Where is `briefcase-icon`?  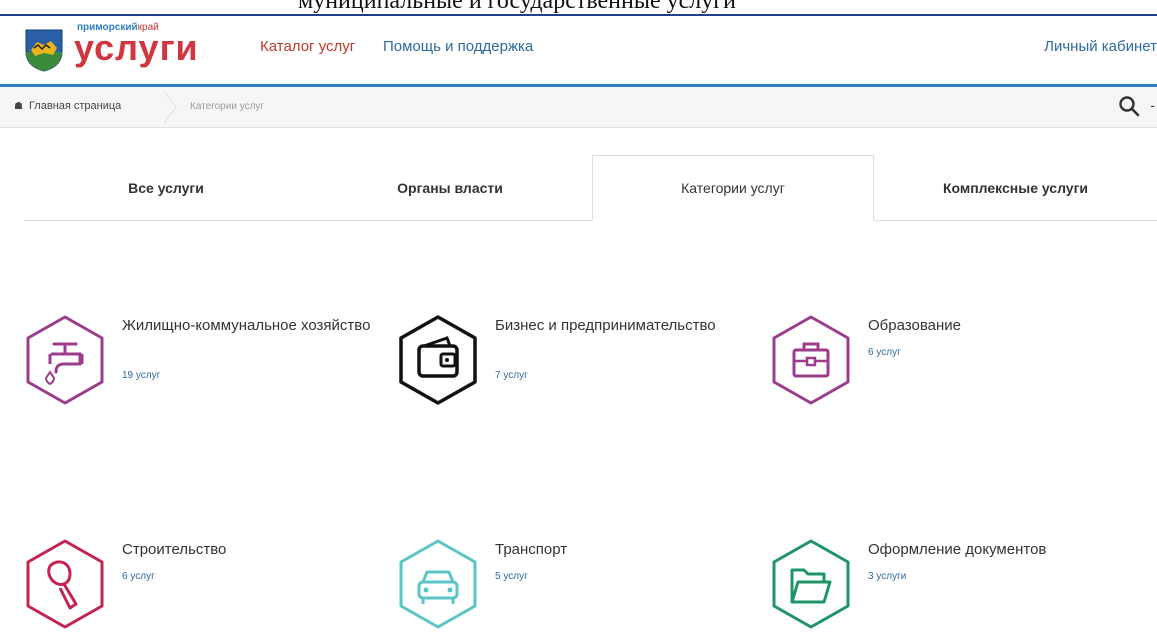 briefcase-icon is located at coordinates (811, 360).